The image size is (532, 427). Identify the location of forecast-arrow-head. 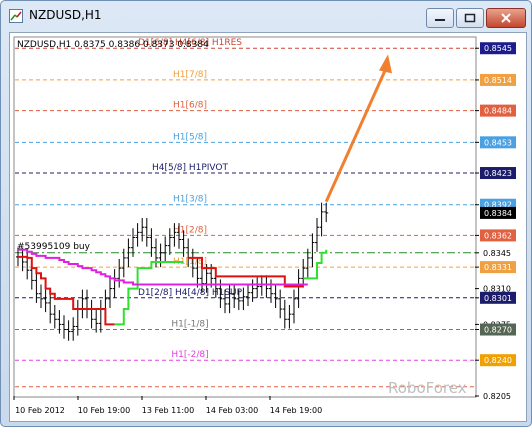
(385, 64).